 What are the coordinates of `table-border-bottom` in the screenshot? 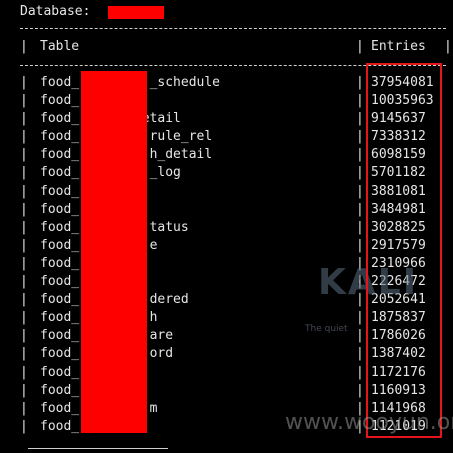 It's located at (98, 448).